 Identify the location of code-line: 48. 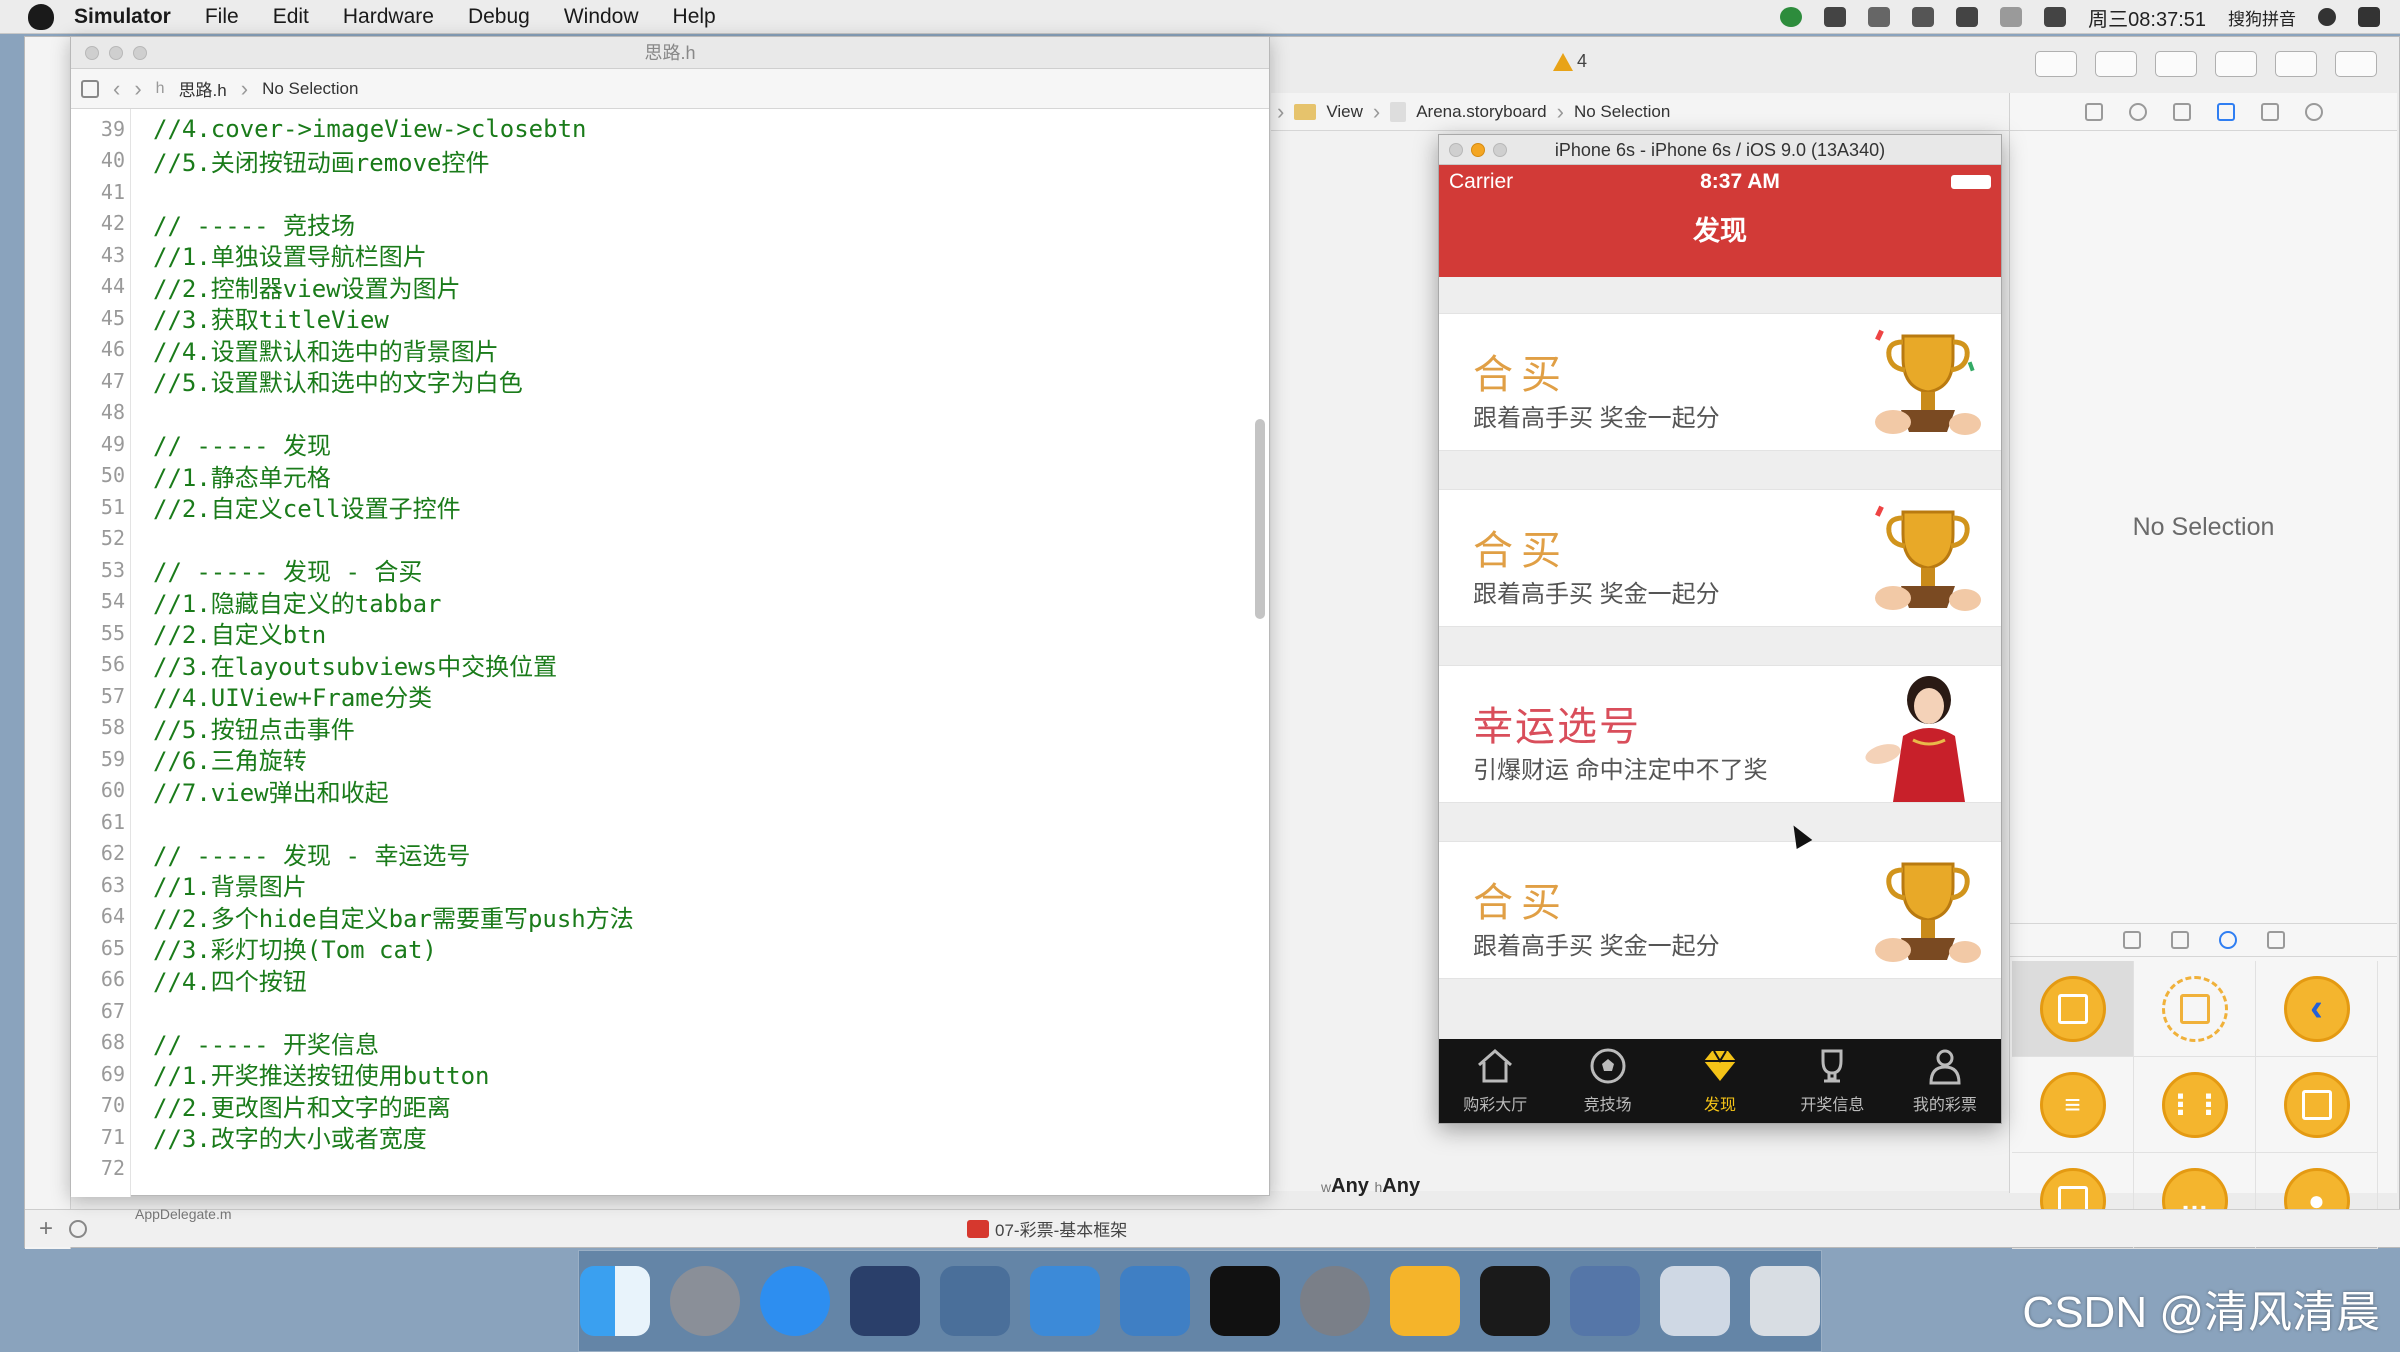
(656, 413).